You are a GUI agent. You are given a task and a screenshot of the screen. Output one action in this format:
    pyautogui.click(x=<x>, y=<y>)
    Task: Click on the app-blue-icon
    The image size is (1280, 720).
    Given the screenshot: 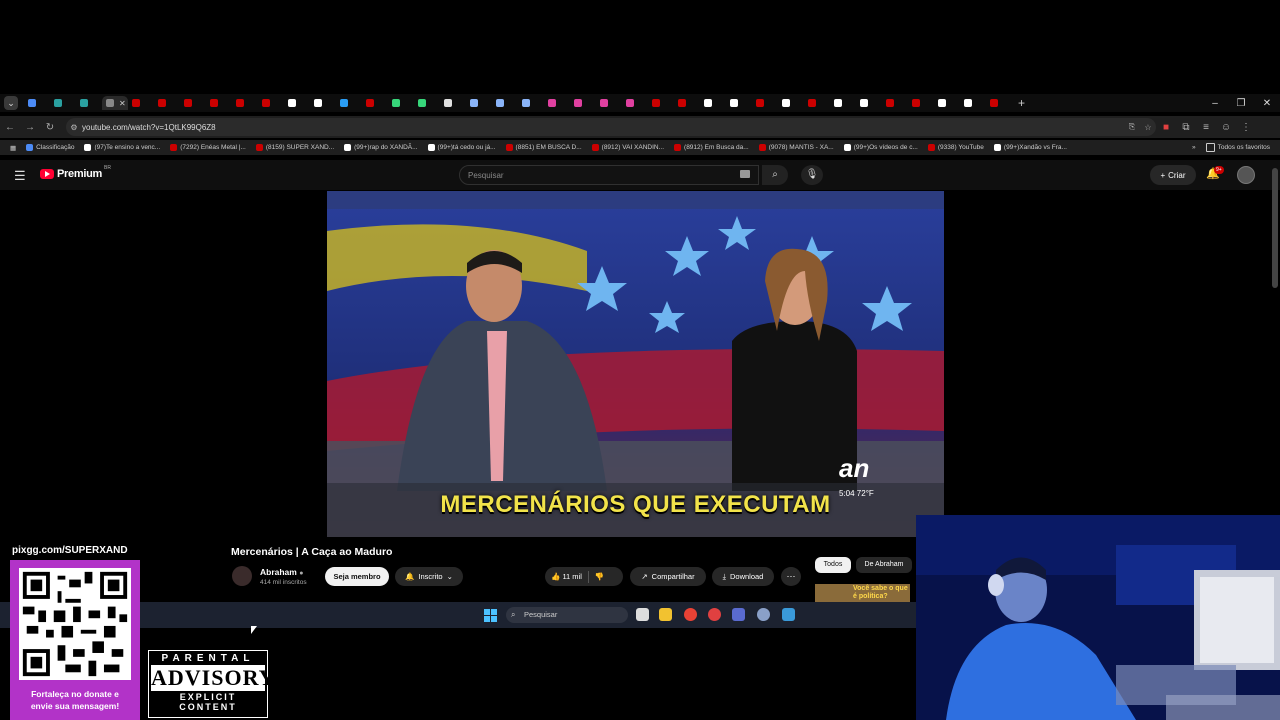 What is the action you would take?
    pyautogui.click(x=788, y=614)
    